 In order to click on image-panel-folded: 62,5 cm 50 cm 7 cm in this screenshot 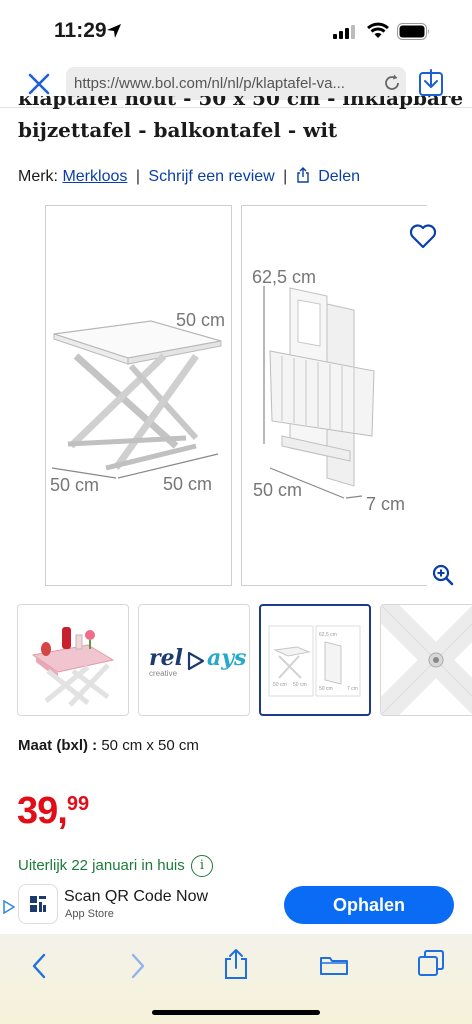, I will do `click(334, 395)`.